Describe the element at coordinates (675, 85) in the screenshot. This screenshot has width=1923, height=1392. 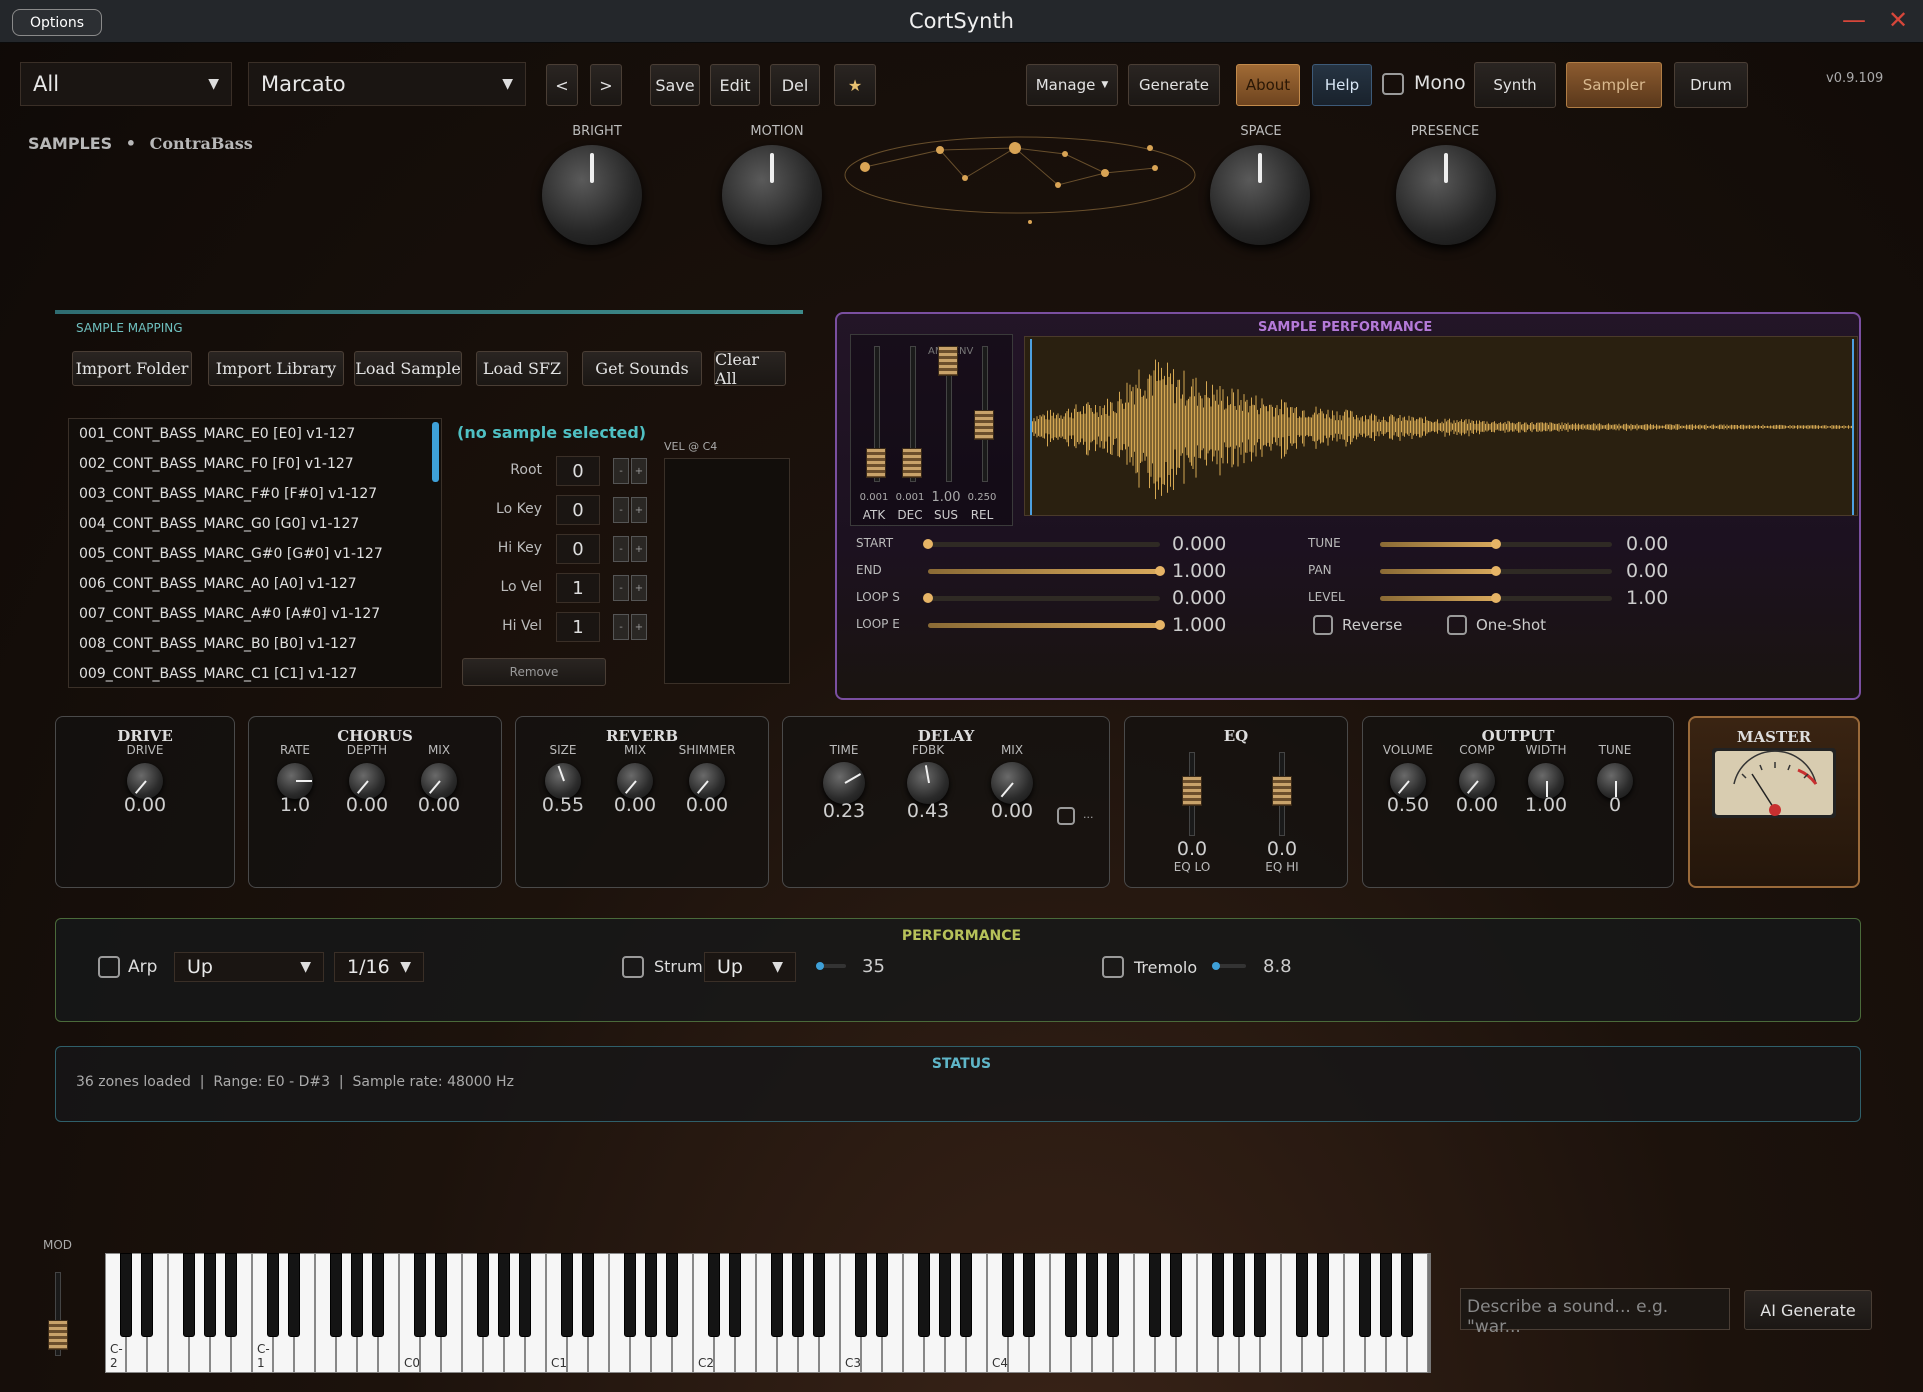
I see `save-button: Save` at that location.